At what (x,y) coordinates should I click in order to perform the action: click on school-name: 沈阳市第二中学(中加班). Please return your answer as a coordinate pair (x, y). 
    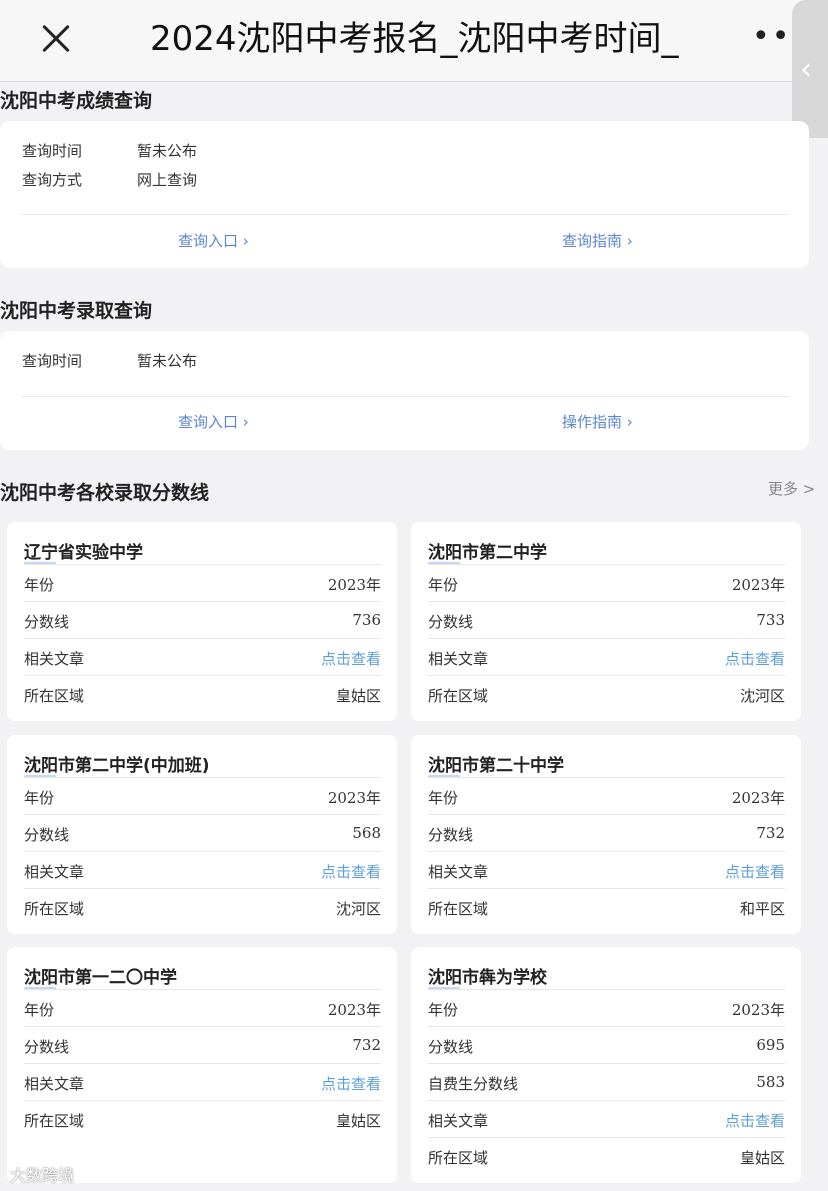
    Looking at the image, I should click on (117, 763).